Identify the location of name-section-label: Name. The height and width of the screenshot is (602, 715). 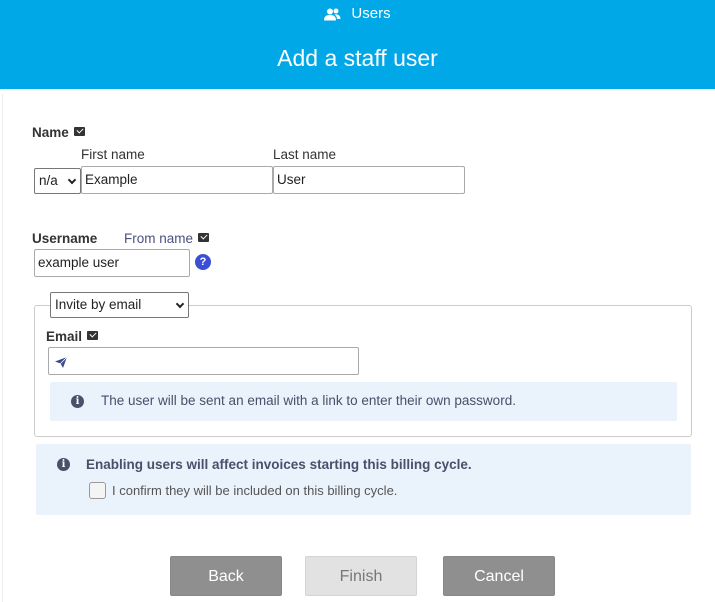
(58, 132).